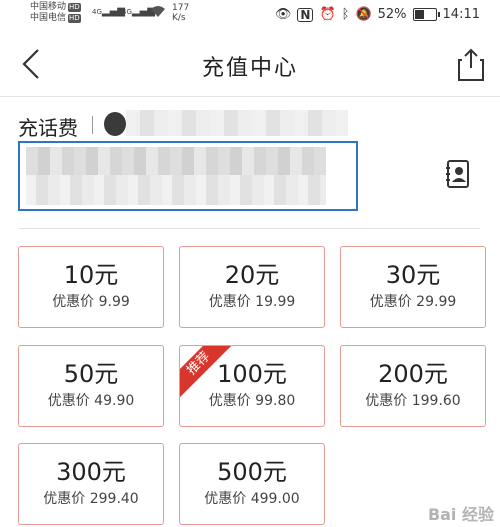  I want to click on card-price: 优惠价 29.99, so click(413, 302).